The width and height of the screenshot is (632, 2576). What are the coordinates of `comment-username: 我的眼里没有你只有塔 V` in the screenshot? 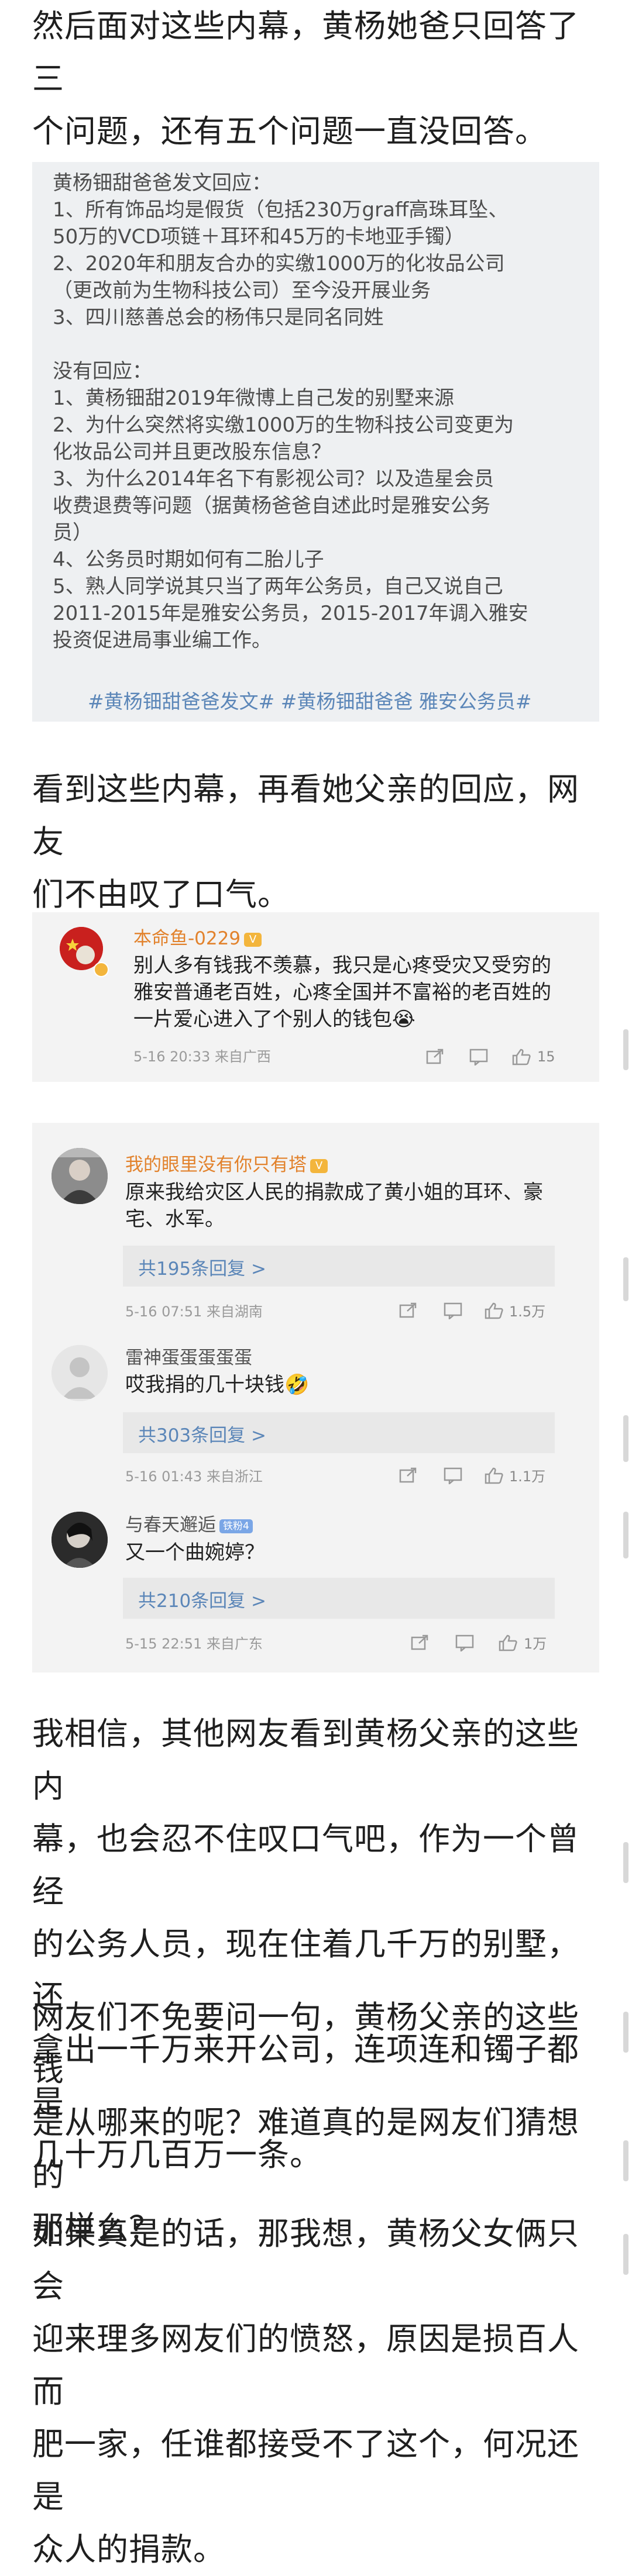 It's located at (226, 1165).